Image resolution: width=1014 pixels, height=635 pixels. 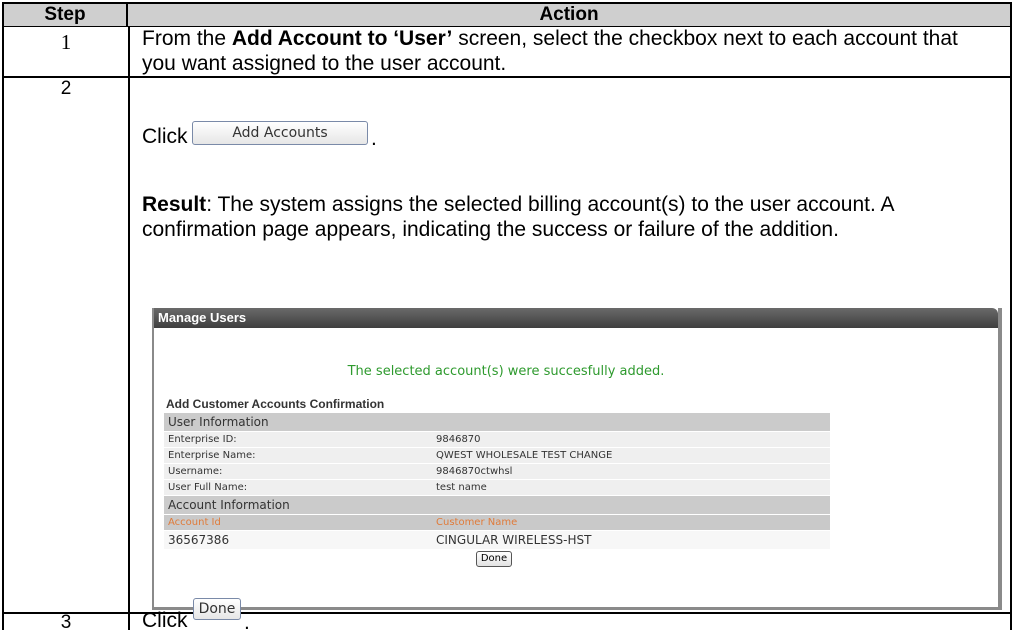 I want to click on done-button-screenshot: Done, so click(x=494, y=559).